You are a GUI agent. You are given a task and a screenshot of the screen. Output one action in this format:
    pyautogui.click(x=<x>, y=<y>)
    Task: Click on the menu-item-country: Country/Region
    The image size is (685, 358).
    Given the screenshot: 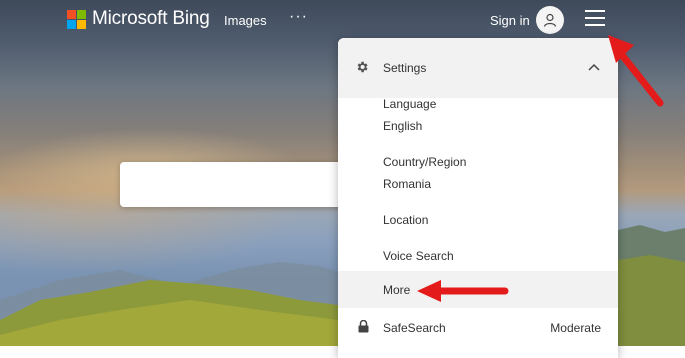 What is the action you would take?
    pyautogui.click(x=424, y=162)
    